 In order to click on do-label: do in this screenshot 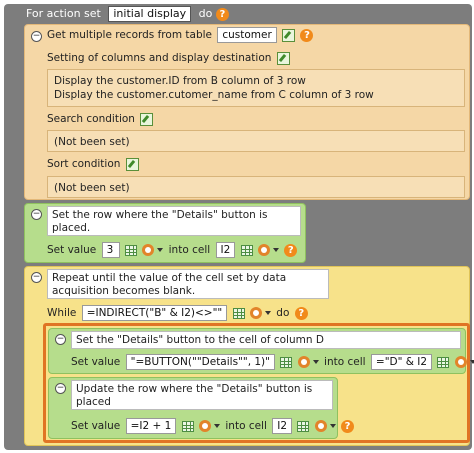, I will do `click(283, 313)`.